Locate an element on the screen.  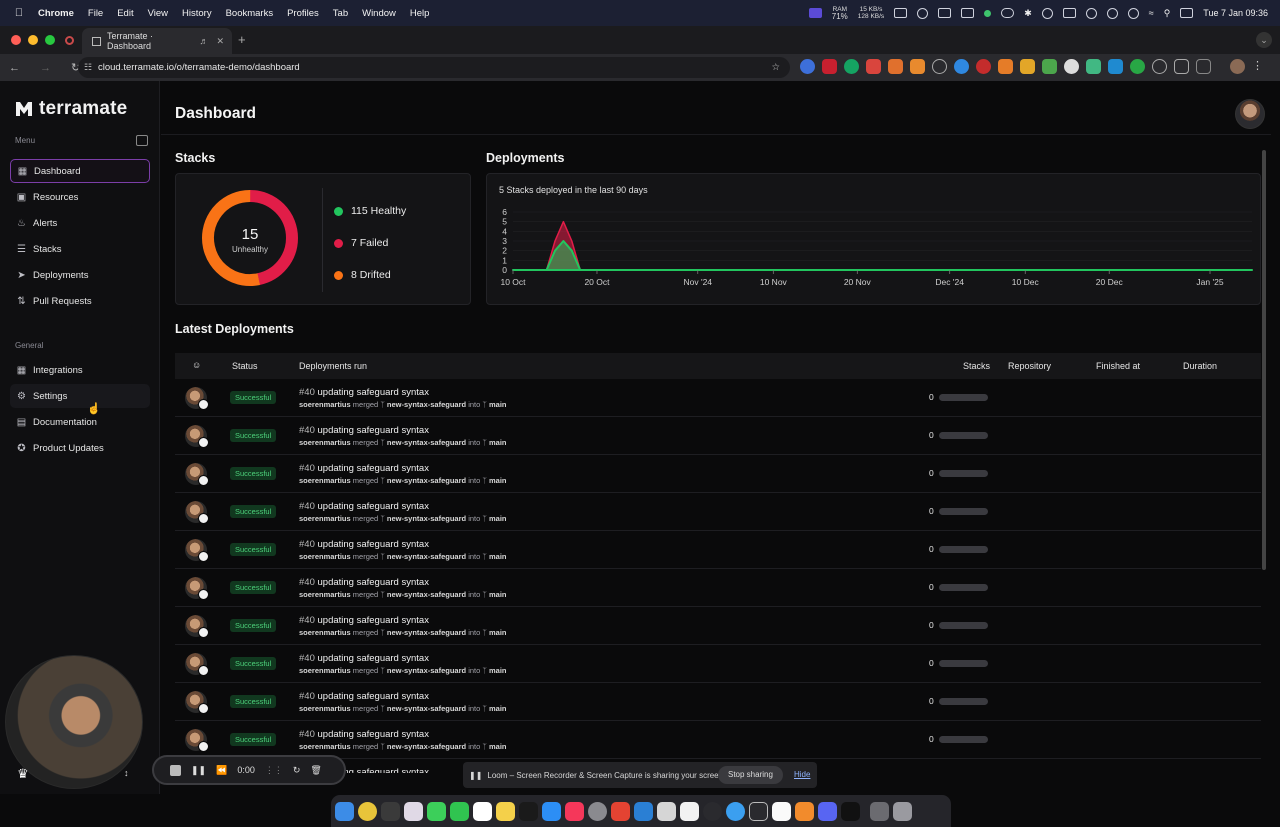
extensions-puzzle-icon is located at coordinates (1203, 66).